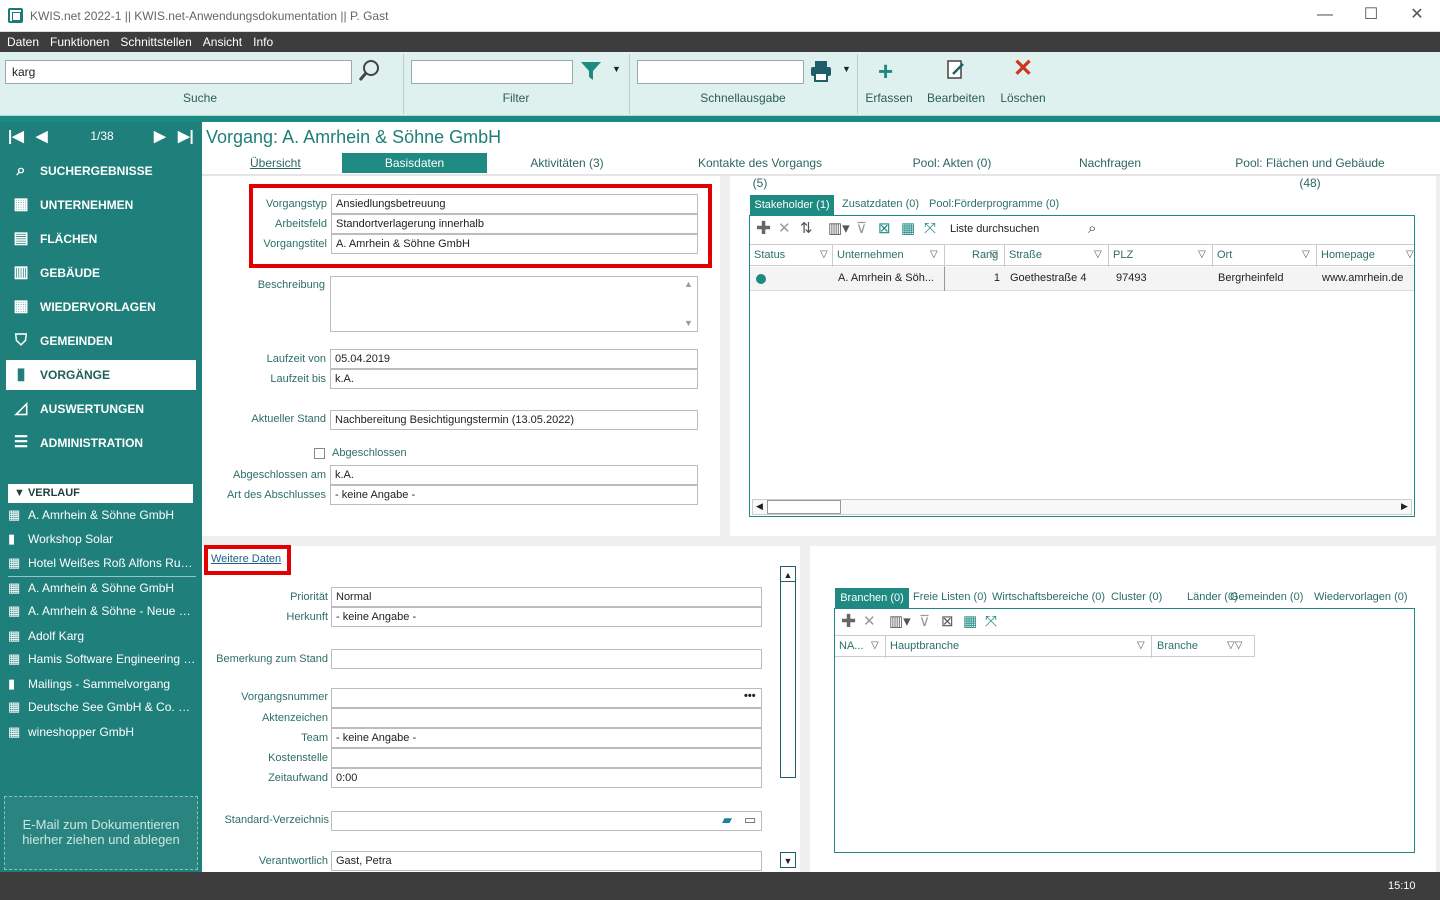 The height and width of the screenshot is (900, 1440). What do you see at coordinates (1234, 645) in the screenshot?
I see `filter-icon: ▽▽` at bounding box center [1234, 645].